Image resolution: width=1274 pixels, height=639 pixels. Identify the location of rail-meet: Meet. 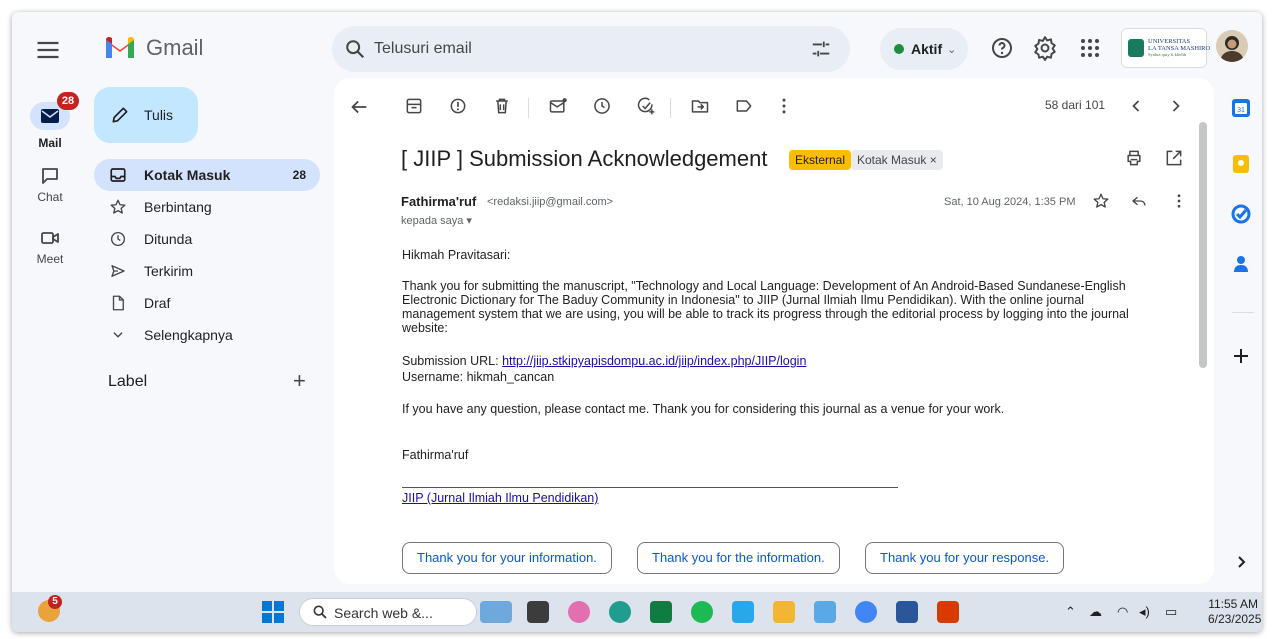
(50, 246).